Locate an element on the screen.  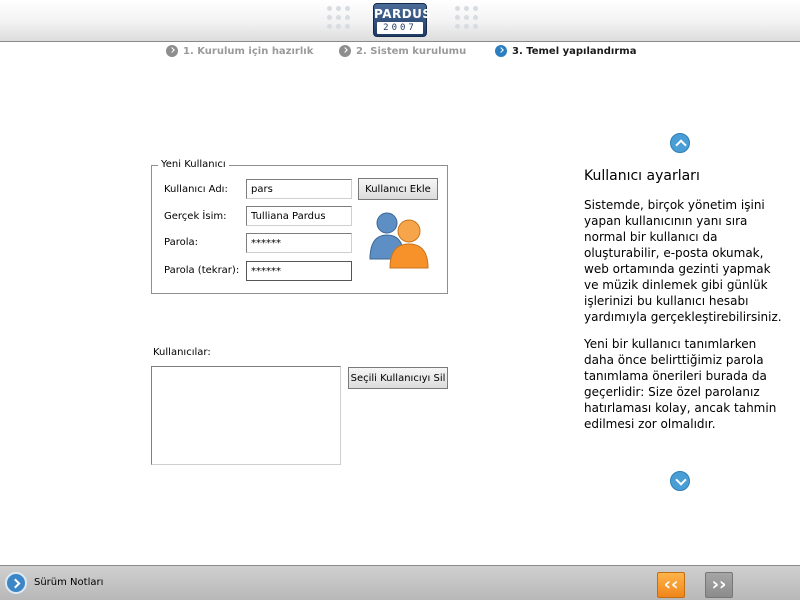
users-icon is located at coordinates (399, 240).